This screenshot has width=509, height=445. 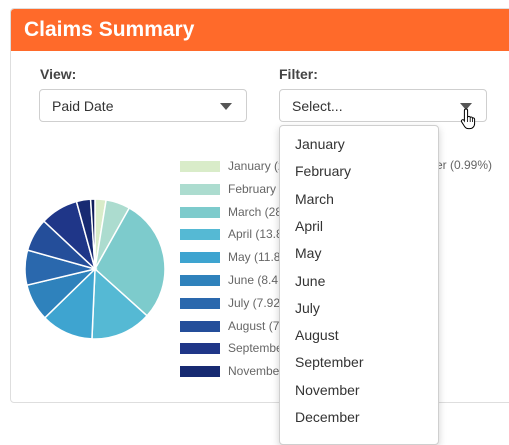 I want to click on filter-option-april: April, so click(x=309, y=226).